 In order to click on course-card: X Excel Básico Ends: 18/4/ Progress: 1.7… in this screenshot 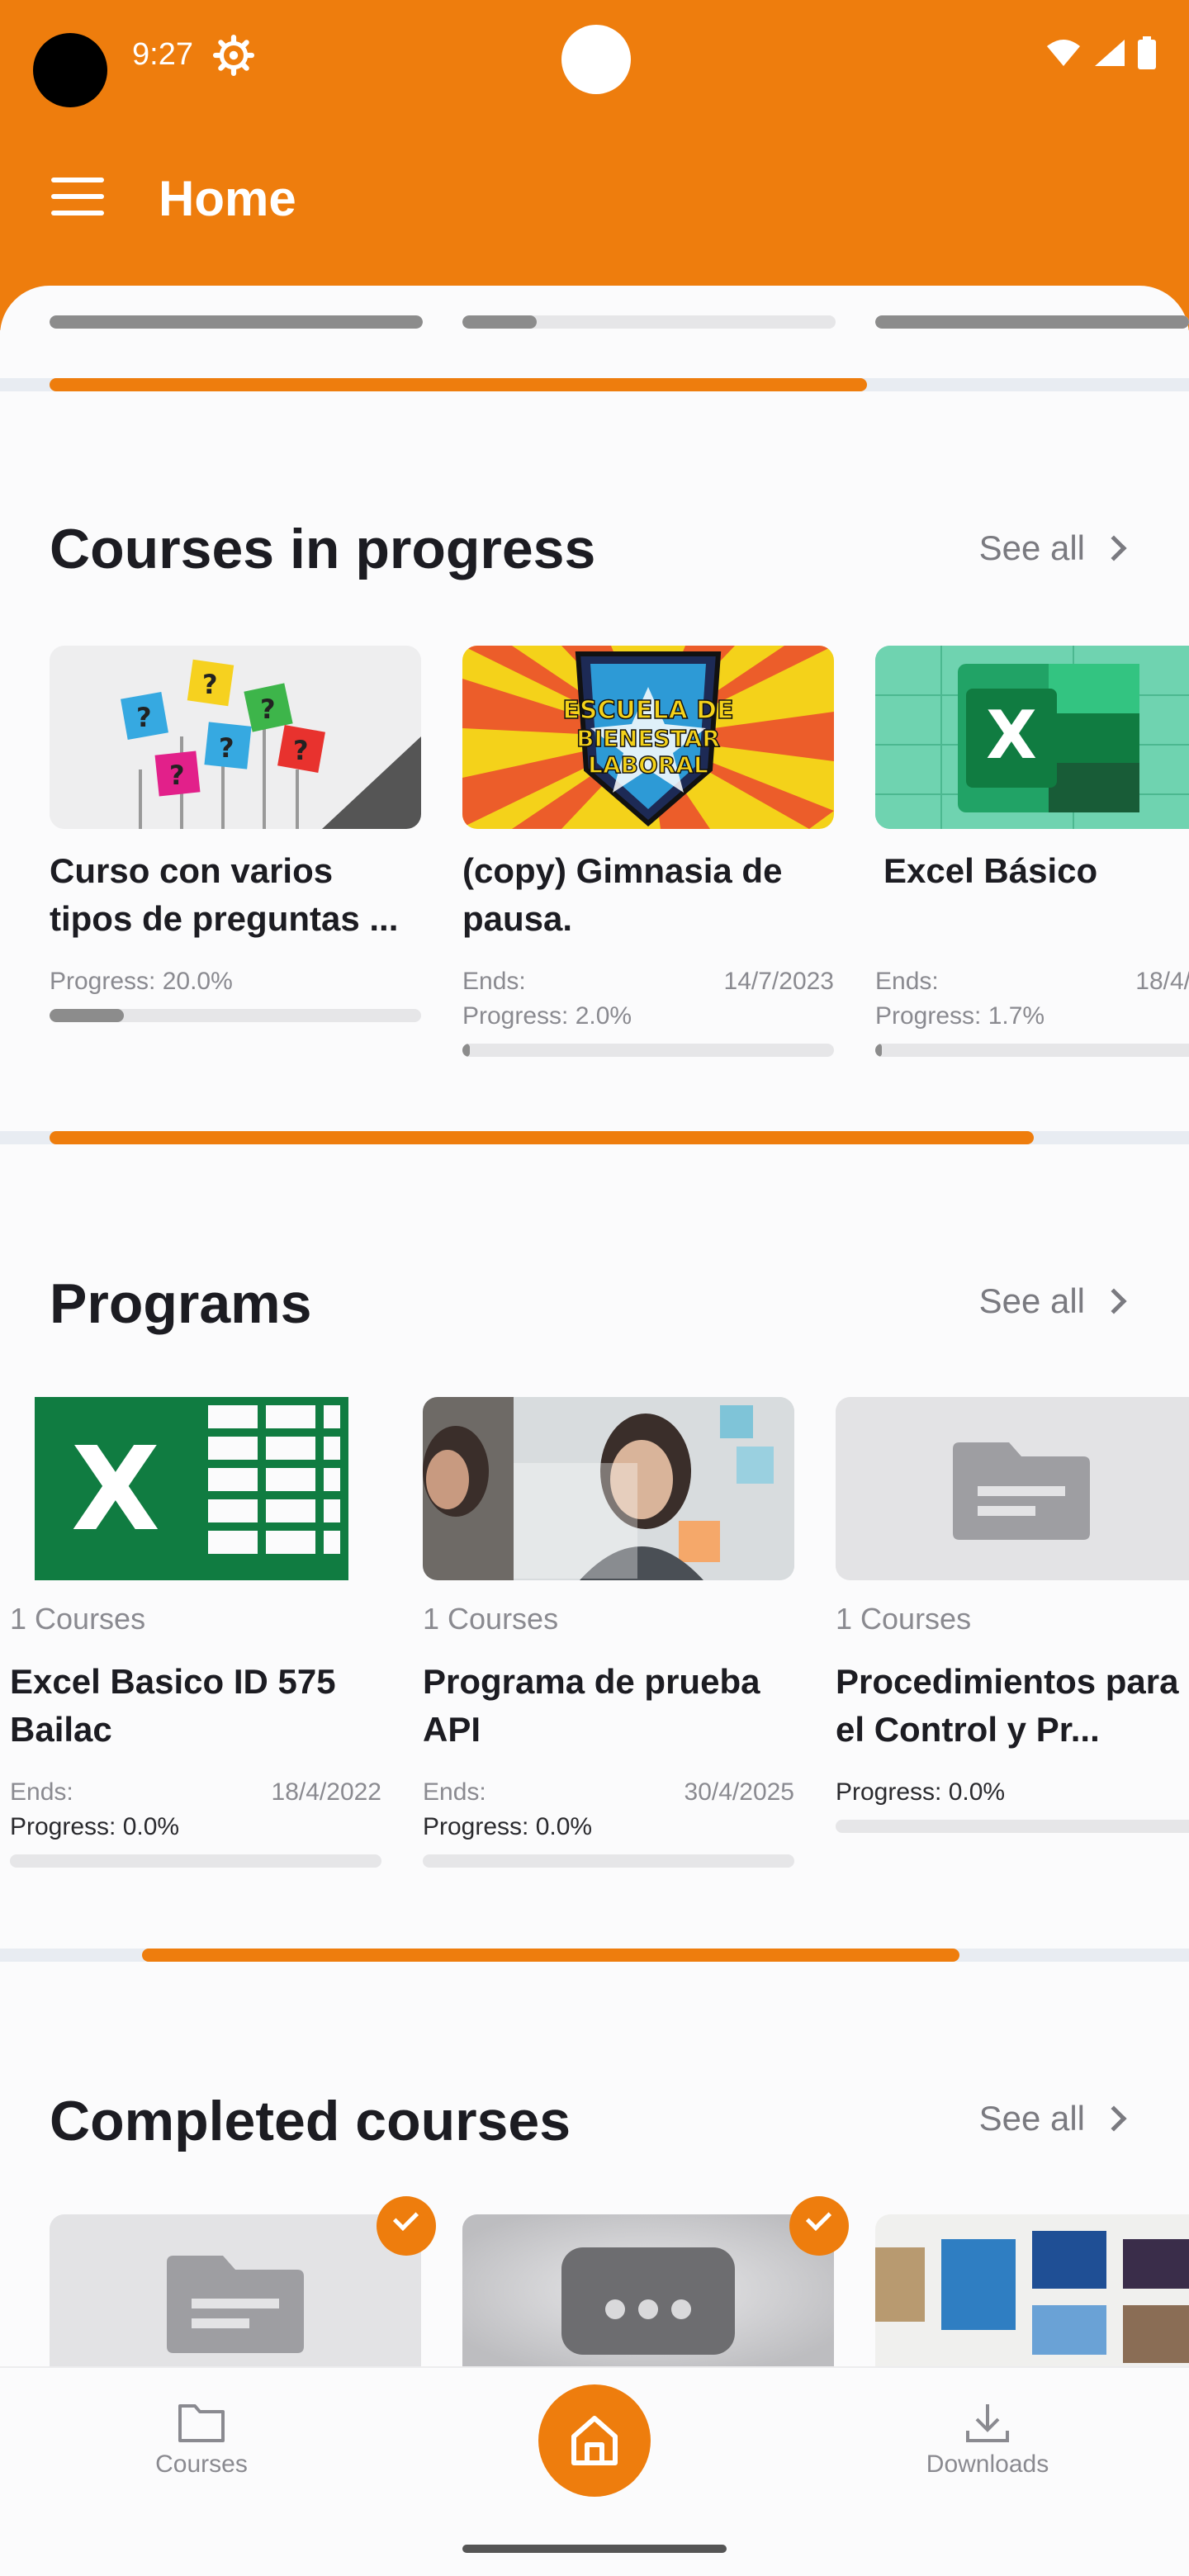, I will do `click(1032, 851)`.